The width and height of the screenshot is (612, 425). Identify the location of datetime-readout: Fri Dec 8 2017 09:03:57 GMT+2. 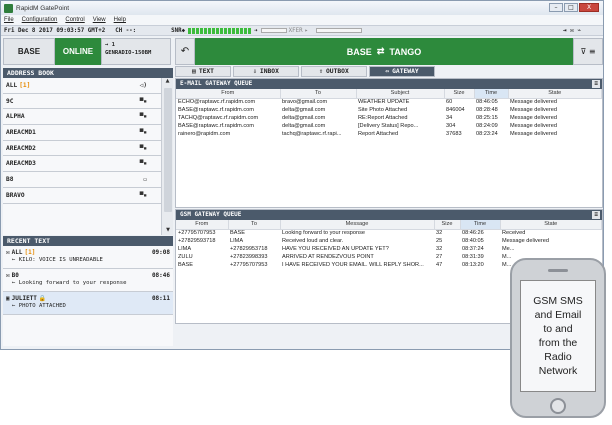
(55, 30).